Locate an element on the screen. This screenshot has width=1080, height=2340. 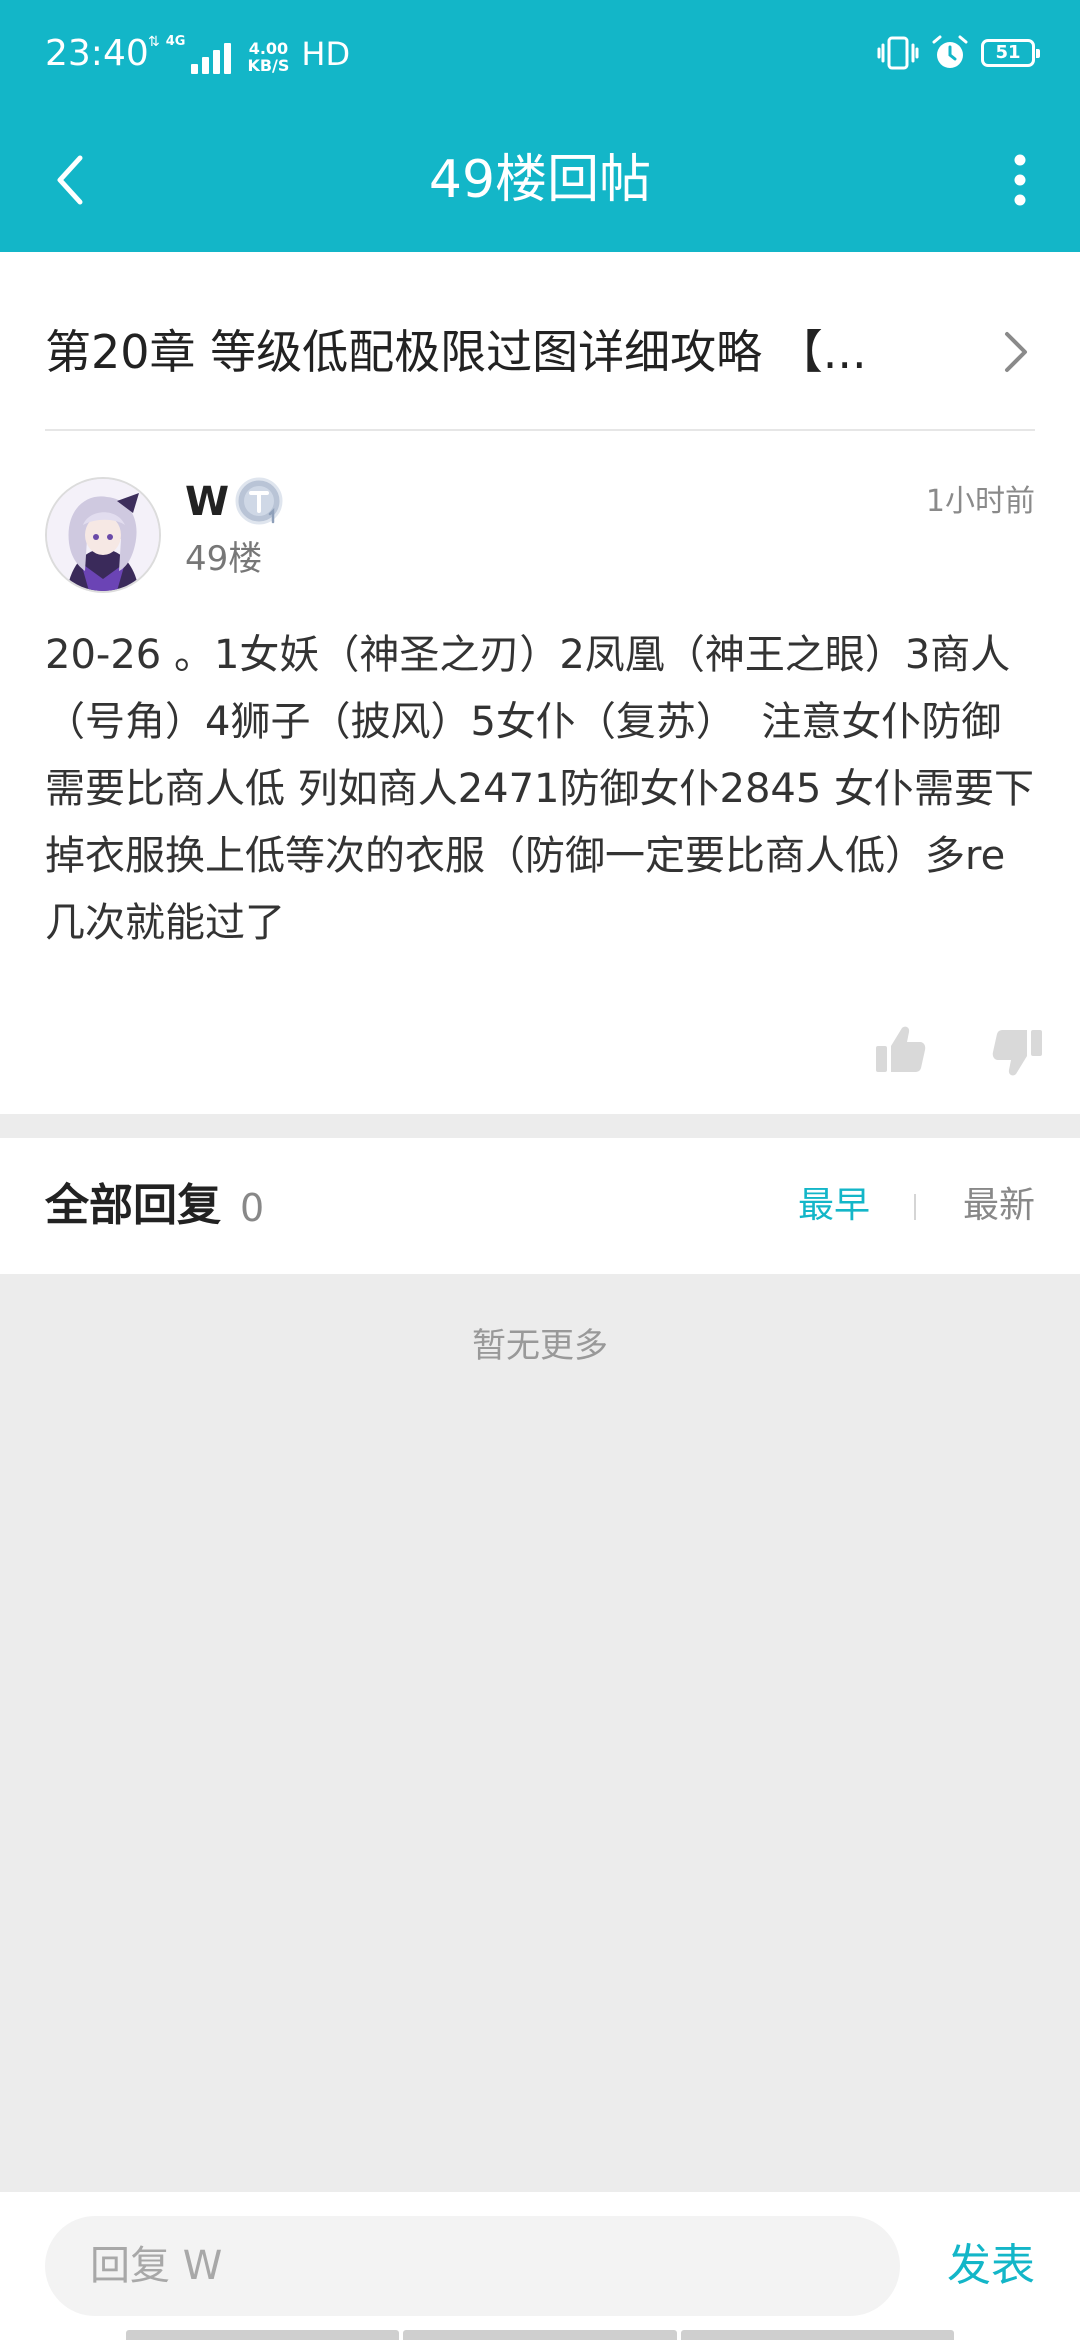
app-bar: 49楼回帖 is located at coordinates (540, 180).